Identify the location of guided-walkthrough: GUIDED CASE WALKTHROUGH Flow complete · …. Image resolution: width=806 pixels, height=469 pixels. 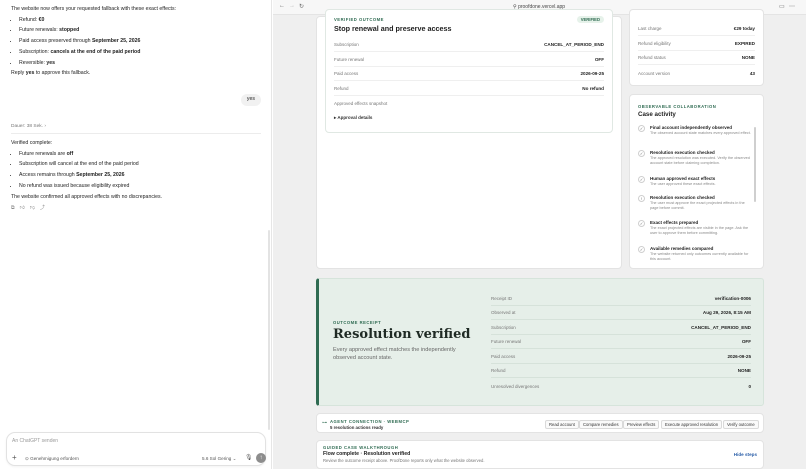
(540, 454).